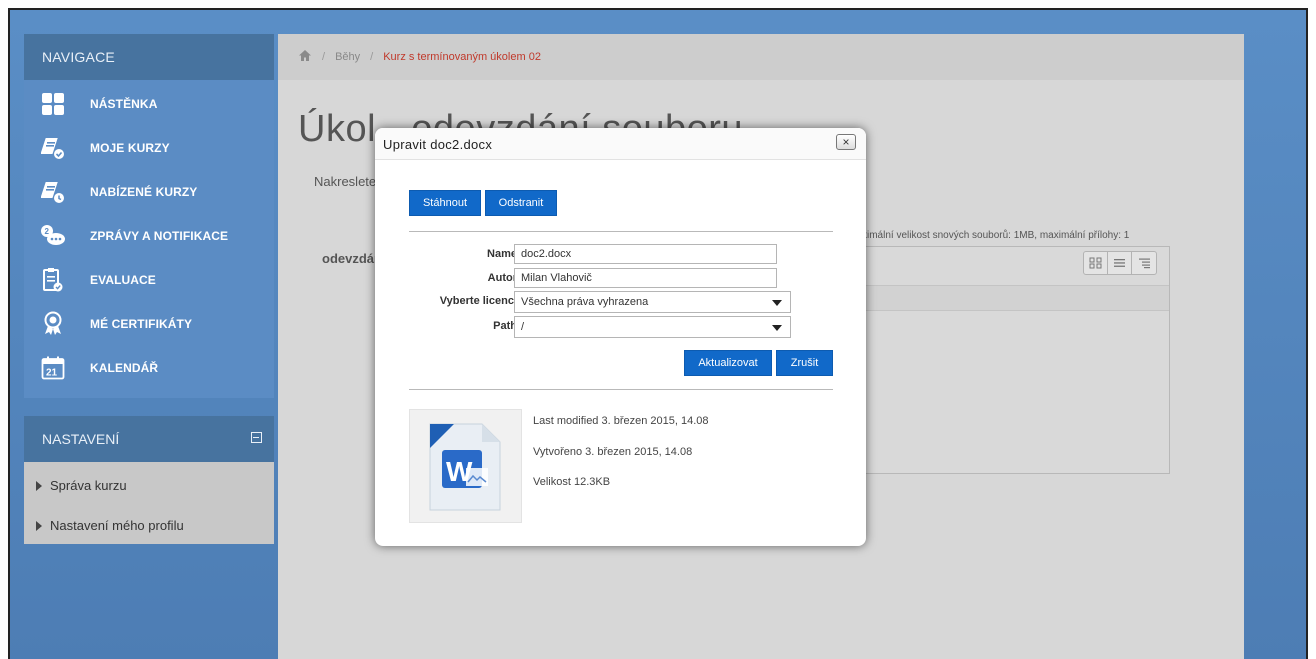 The image size is (1316, 659). Describe the element at coordinates (652, 302) in the screenshot. I see `license-select: Všechna práva vyhrazena` at that location.